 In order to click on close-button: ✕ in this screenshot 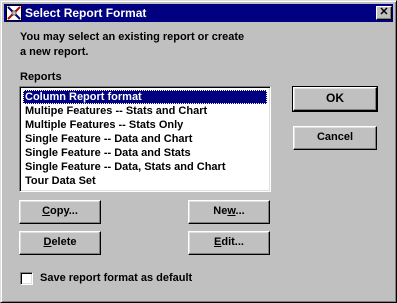, I will do `click(384, 13)`.